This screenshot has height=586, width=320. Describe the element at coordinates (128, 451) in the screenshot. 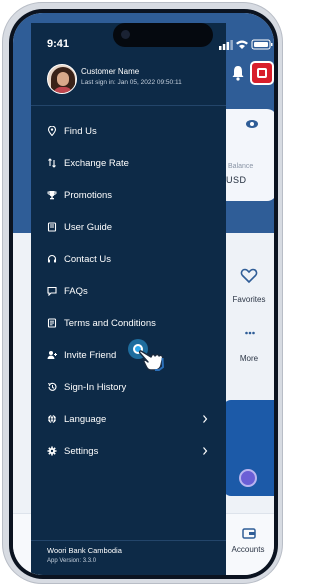

I see `menu-item-settings: Settings` at that location.